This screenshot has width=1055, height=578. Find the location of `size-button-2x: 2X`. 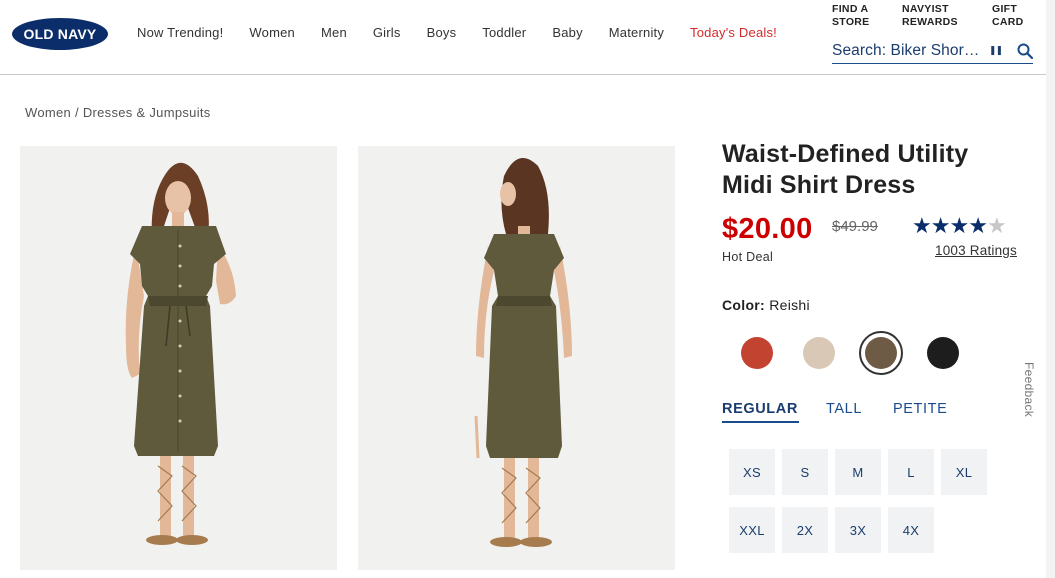

size-button-2x: 2X is located at coordinates (805, 530).